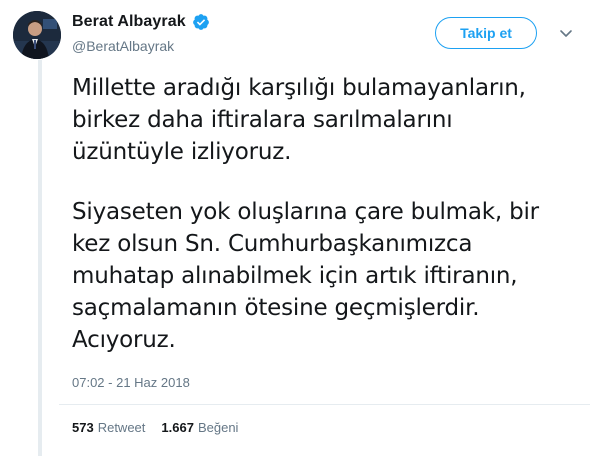 This screenshot has width=590, height=456. Describe the element at coordinates (123, 46) in the screenshot. I see `author-handle: @BeratAlbayrak` at that location.